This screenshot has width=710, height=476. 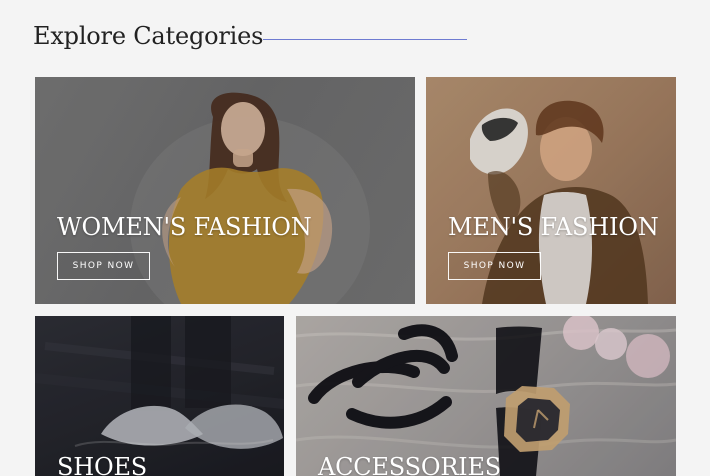 I want to click on title-underline, so click(x=365, y=39).